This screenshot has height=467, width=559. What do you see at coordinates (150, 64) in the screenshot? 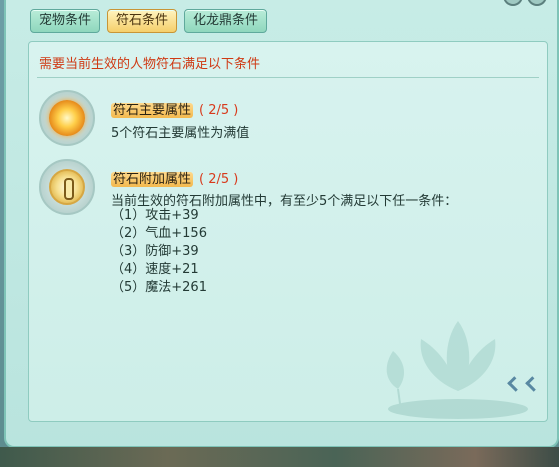
I see `conditions-header: 需要当前生效的人物符石满足以下条件` at bounding box center [150, 64].